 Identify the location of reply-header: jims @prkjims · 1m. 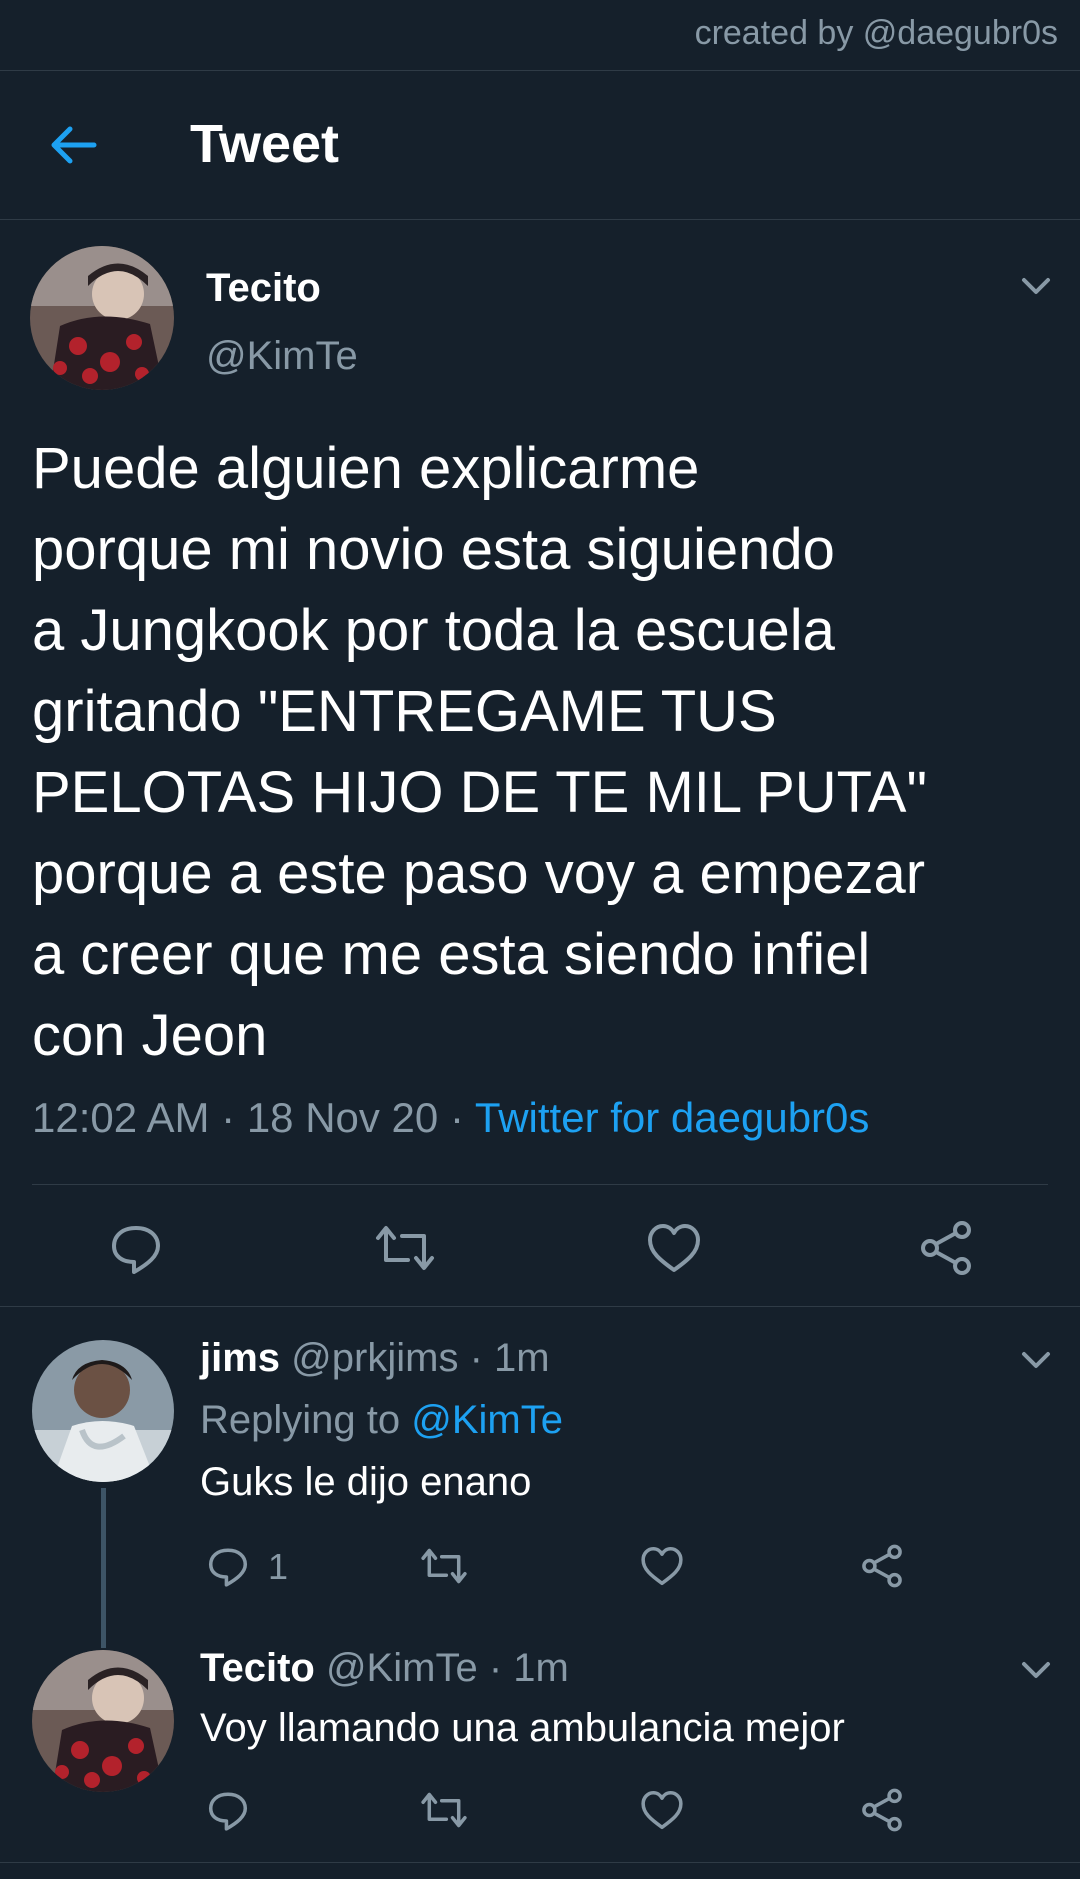
(375, 1358).